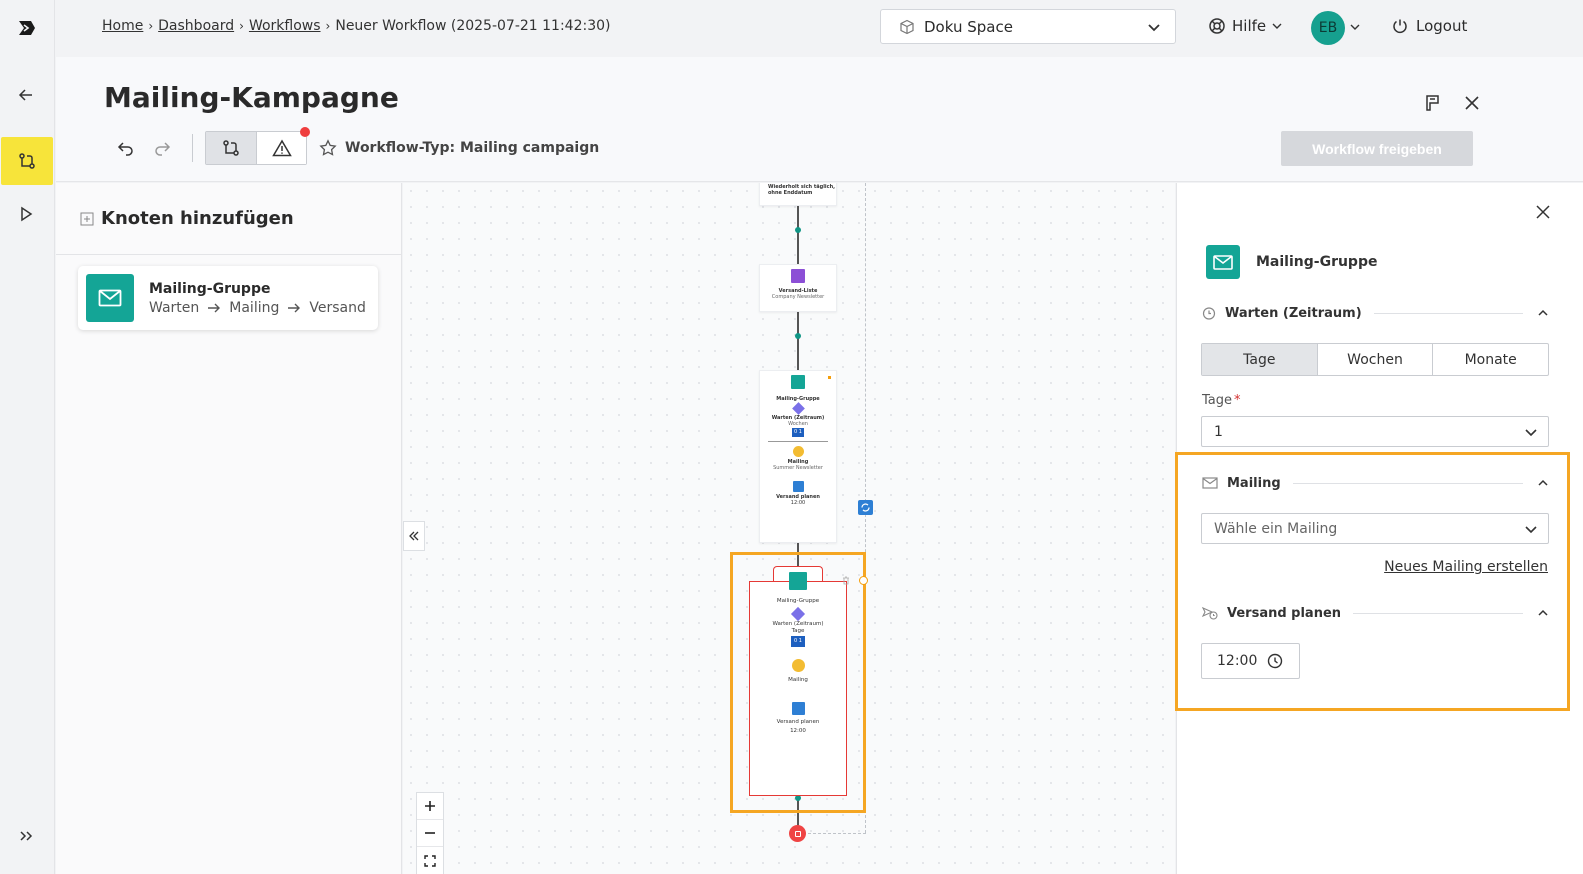 The height and width of the screenshot is (874, 1583). What do you see at coordinates (1490, 359) in the screenshot?
I see `unit-months: Monate` at bounding box center [1490, 359].